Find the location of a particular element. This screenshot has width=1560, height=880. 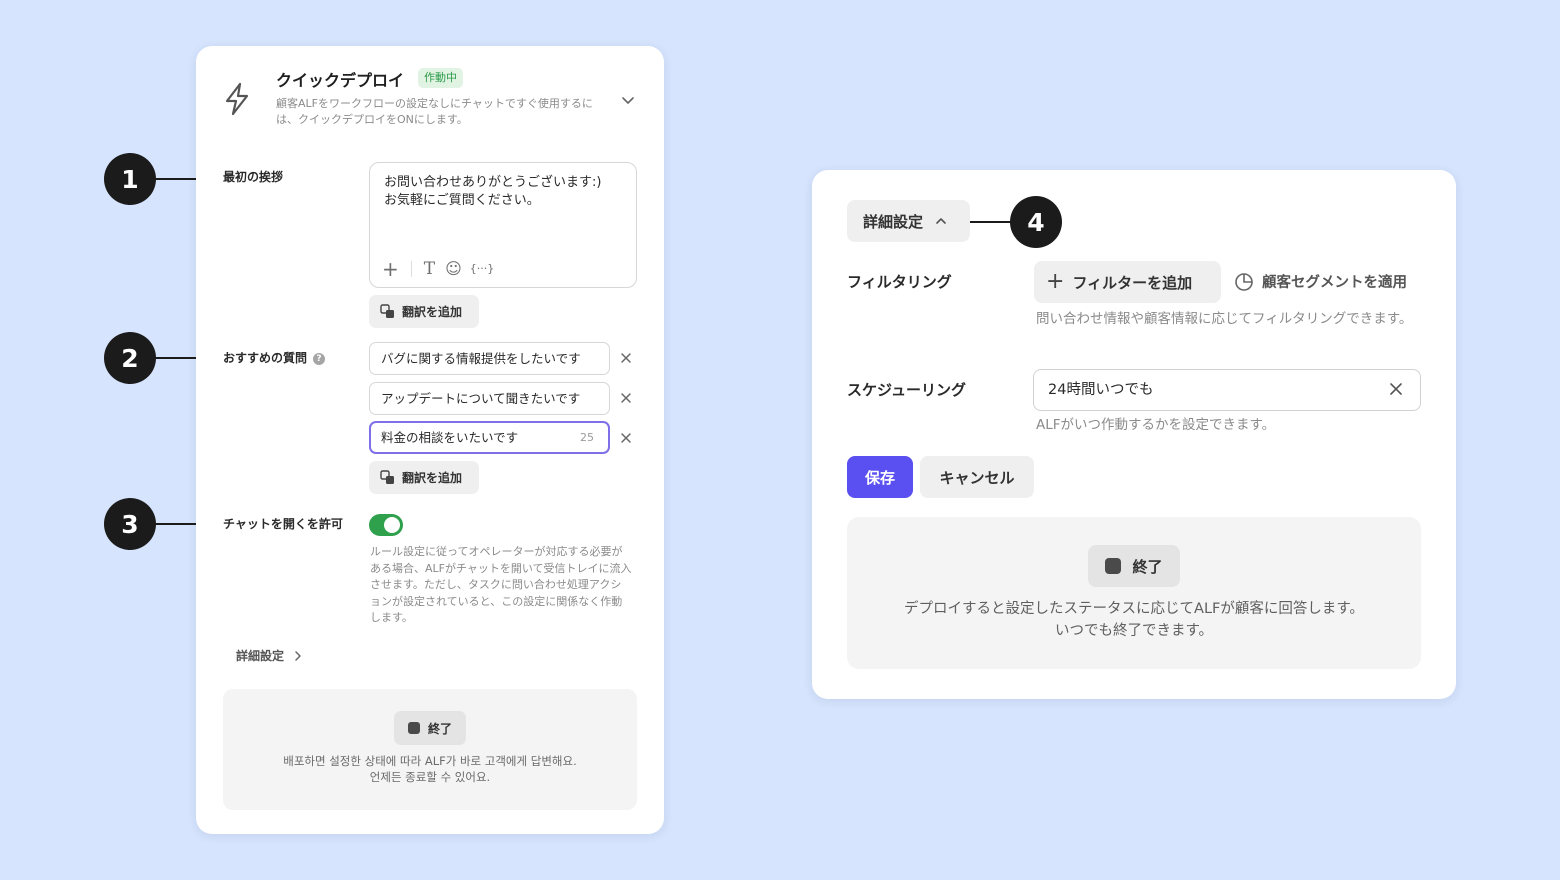

quick-deploy-title: クイックデプロイ is located at coordinates (340, 80).